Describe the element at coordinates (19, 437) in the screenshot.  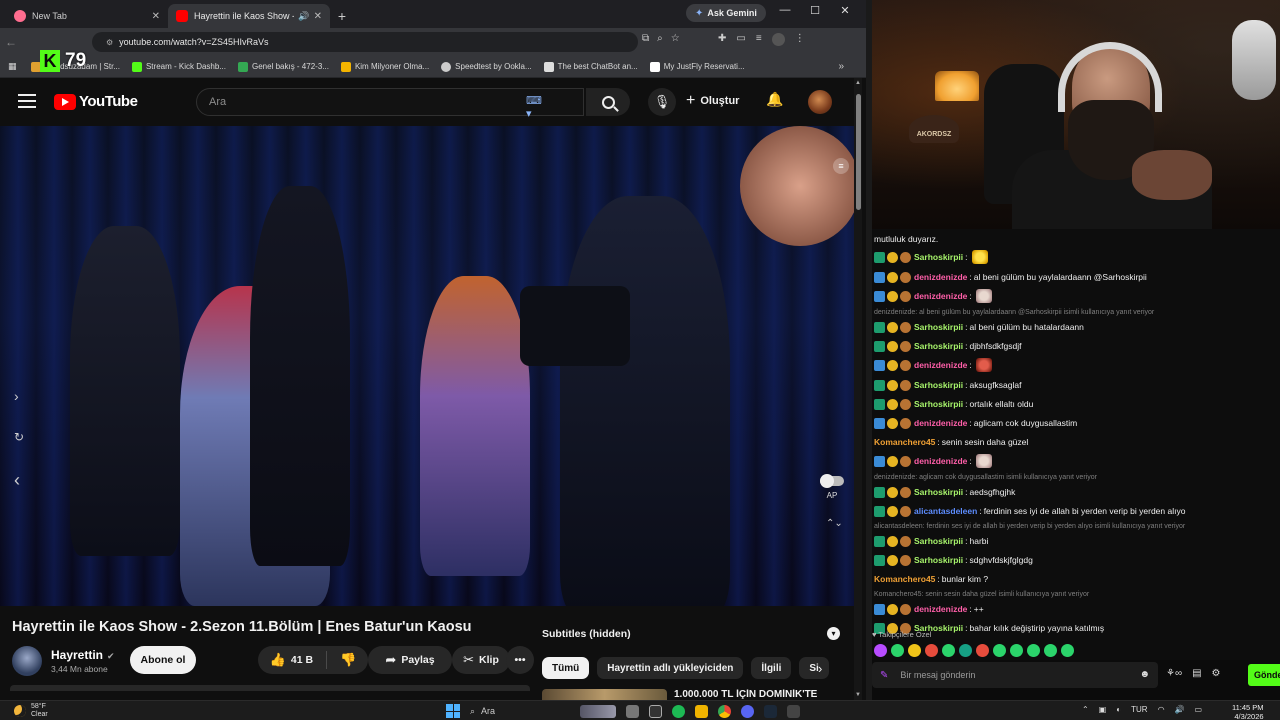
I see `refresh-icon: ↻` at that location.